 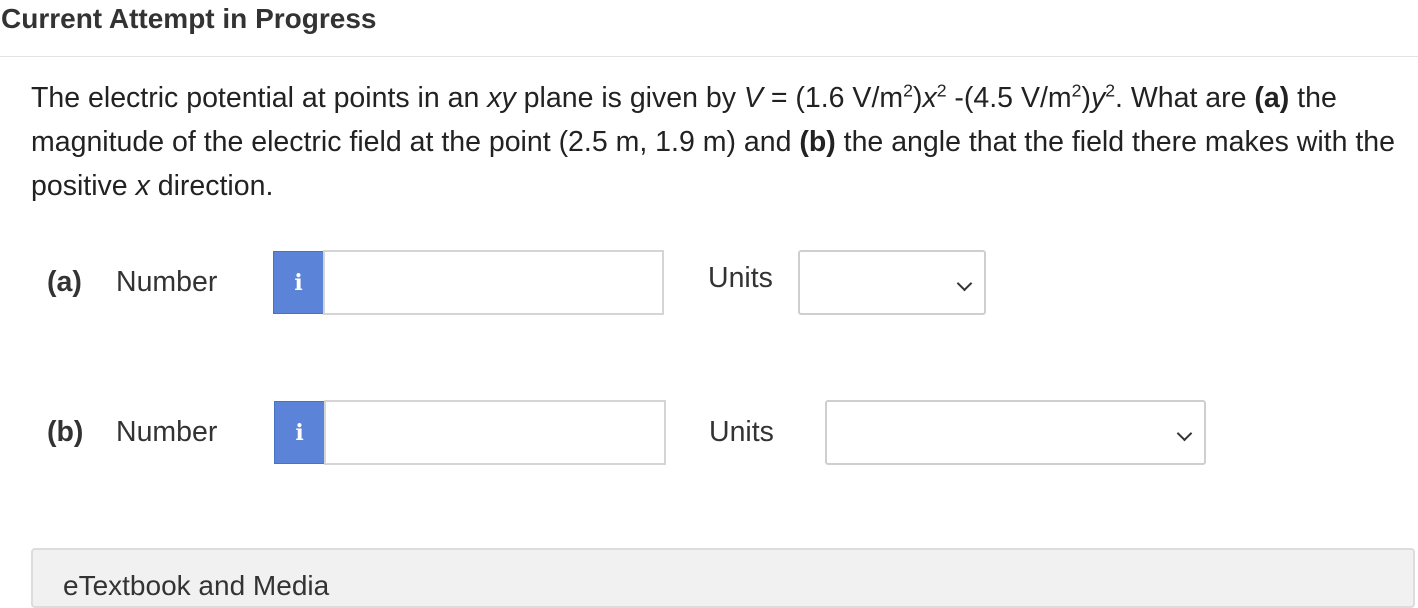 I want to click on part-a-label: (a), so click(x=64, y=282).